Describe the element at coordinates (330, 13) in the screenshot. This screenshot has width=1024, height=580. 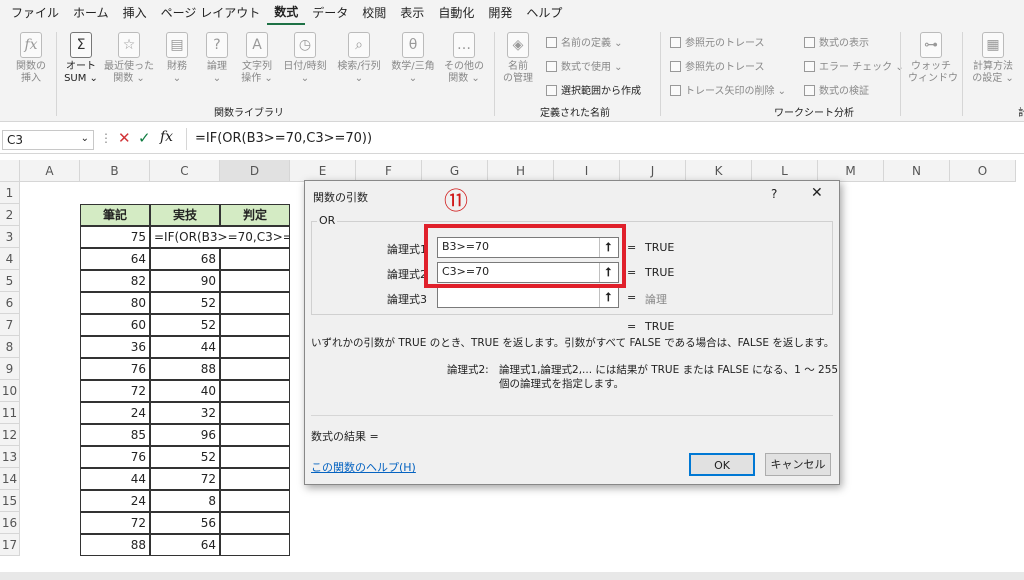
I see `menu-data: データ` at that location.